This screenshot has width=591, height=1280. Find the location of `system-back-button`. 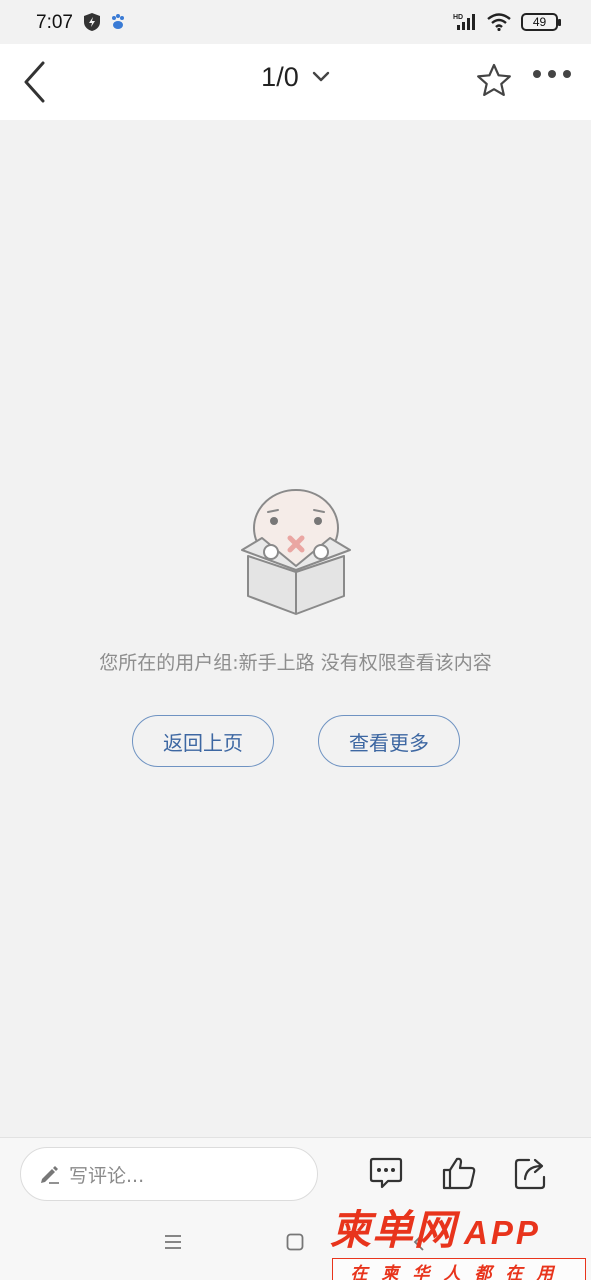

system-back-button is located at coordinates (419, 1244).